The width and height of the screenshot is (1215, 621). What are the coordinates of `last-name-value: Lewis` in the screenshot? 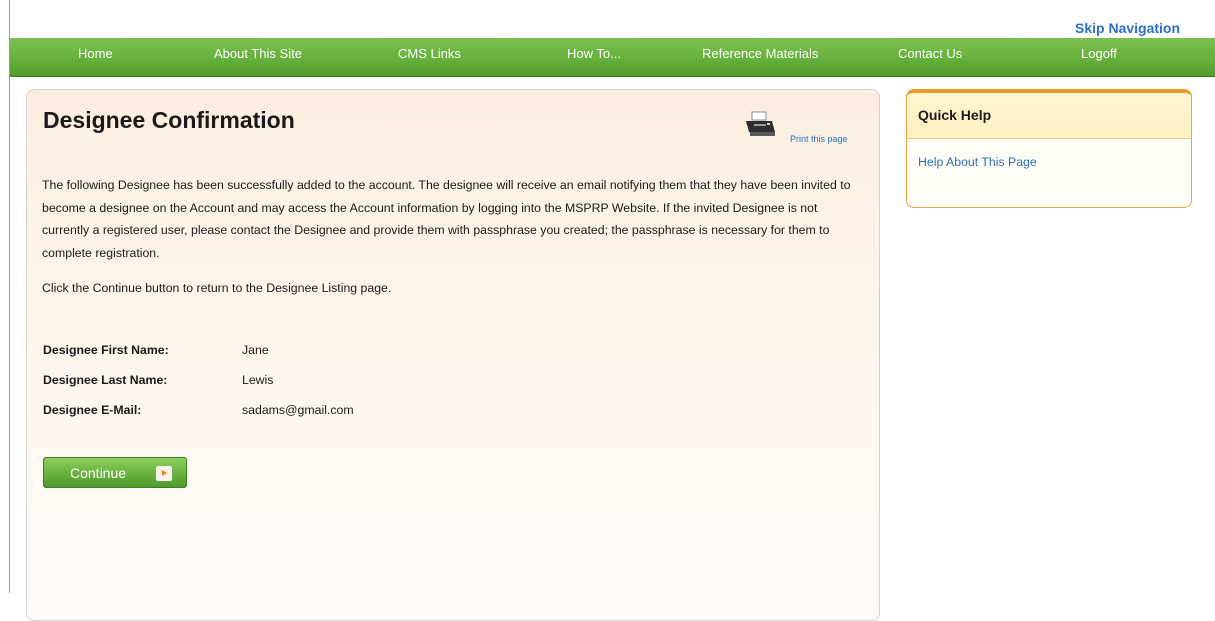 It's located at (258, 380).